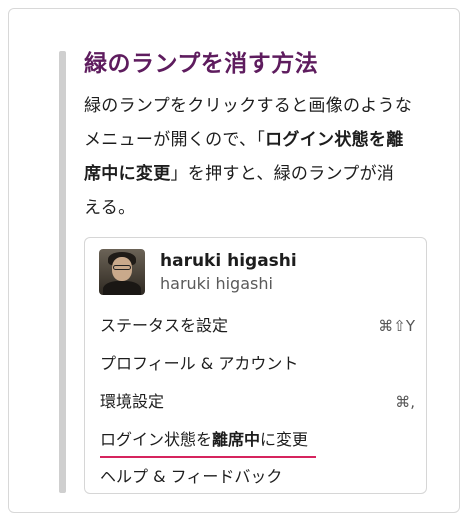 This screenshot has height=523, width=470. I want to click on menu-item-profile-account: プロフィール & アカウント, so click(257, 364).